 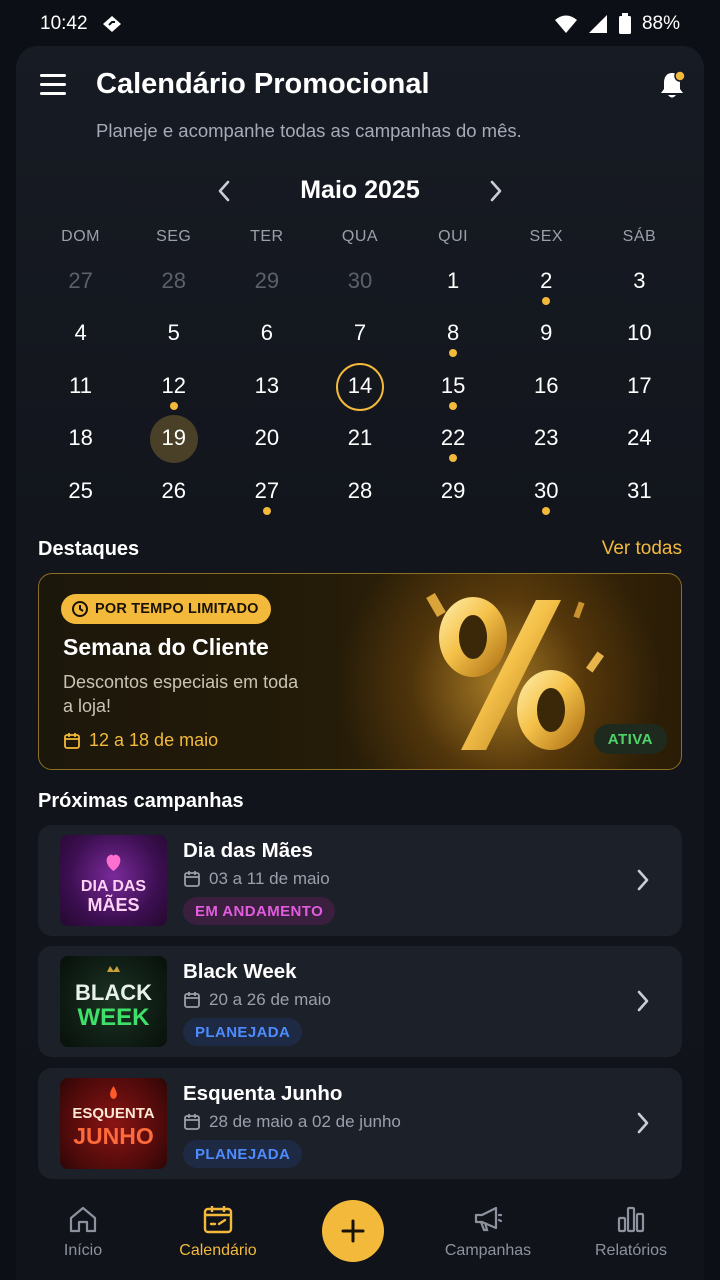 I want to click on svg-text: JUNHO, so click(x=113, y=1136).